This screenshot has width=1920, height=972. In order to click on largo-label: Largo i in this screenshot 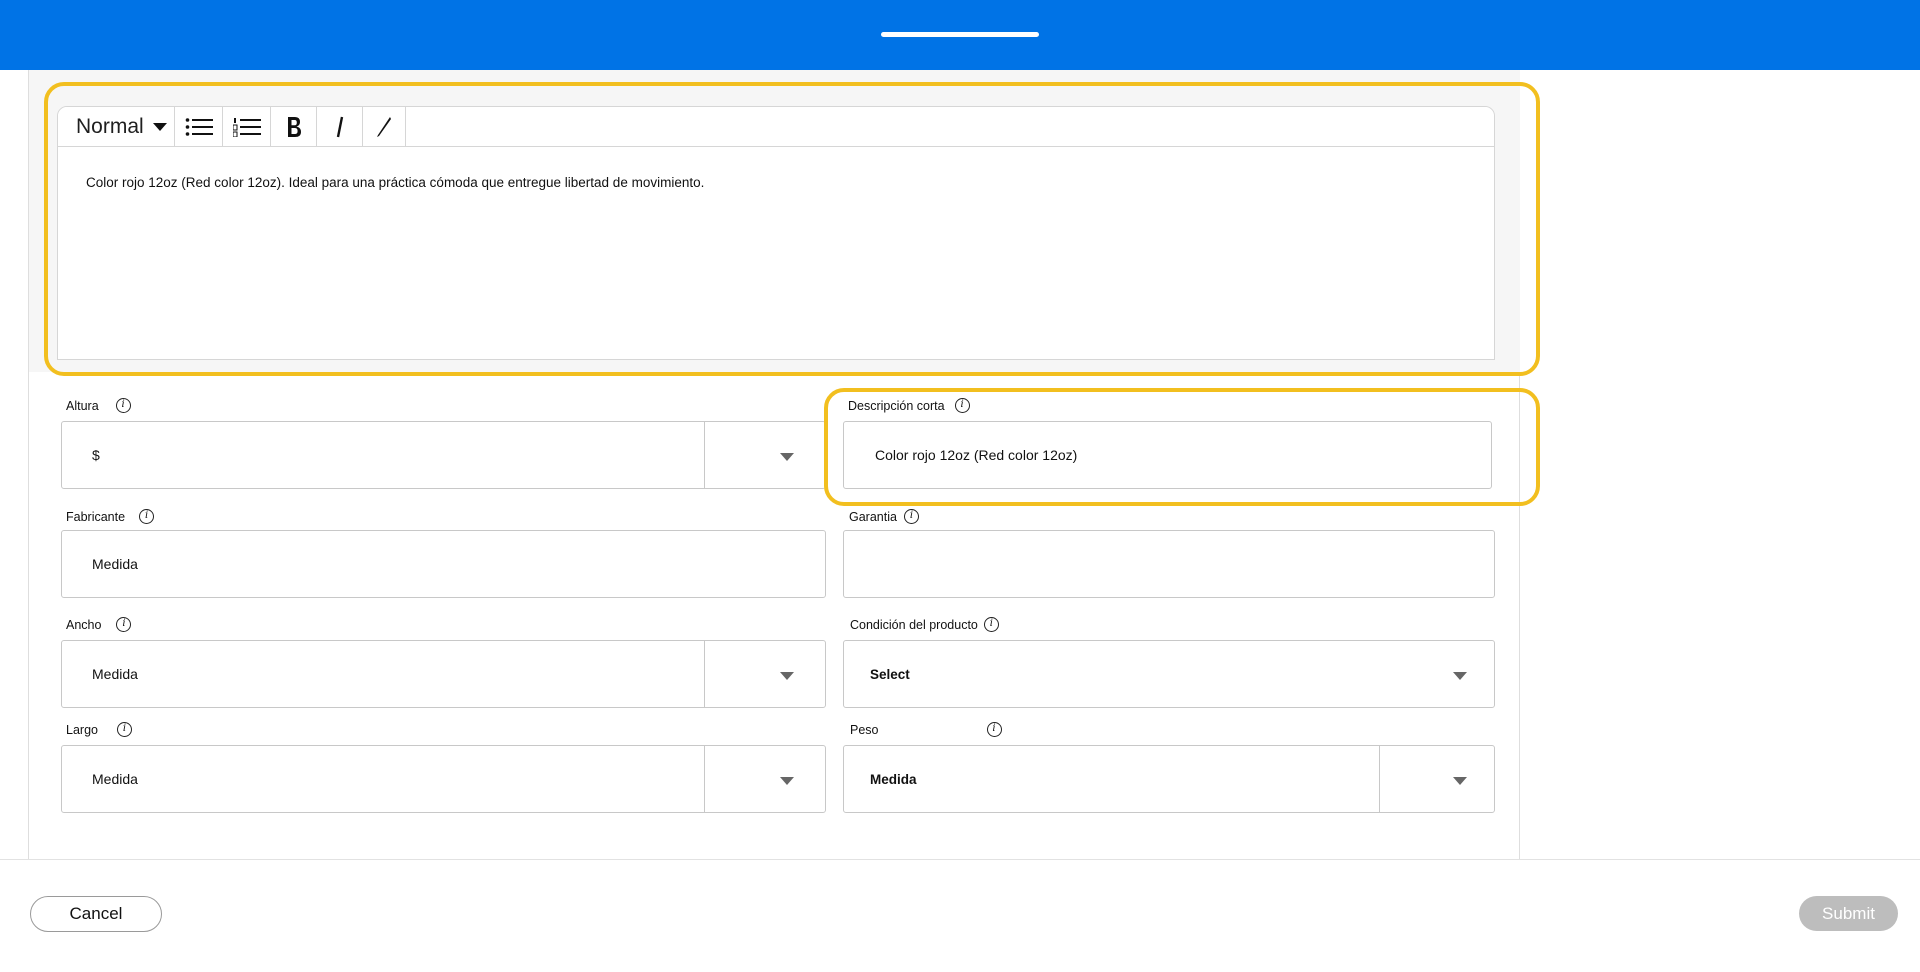, I will do `click(99, 729)`.